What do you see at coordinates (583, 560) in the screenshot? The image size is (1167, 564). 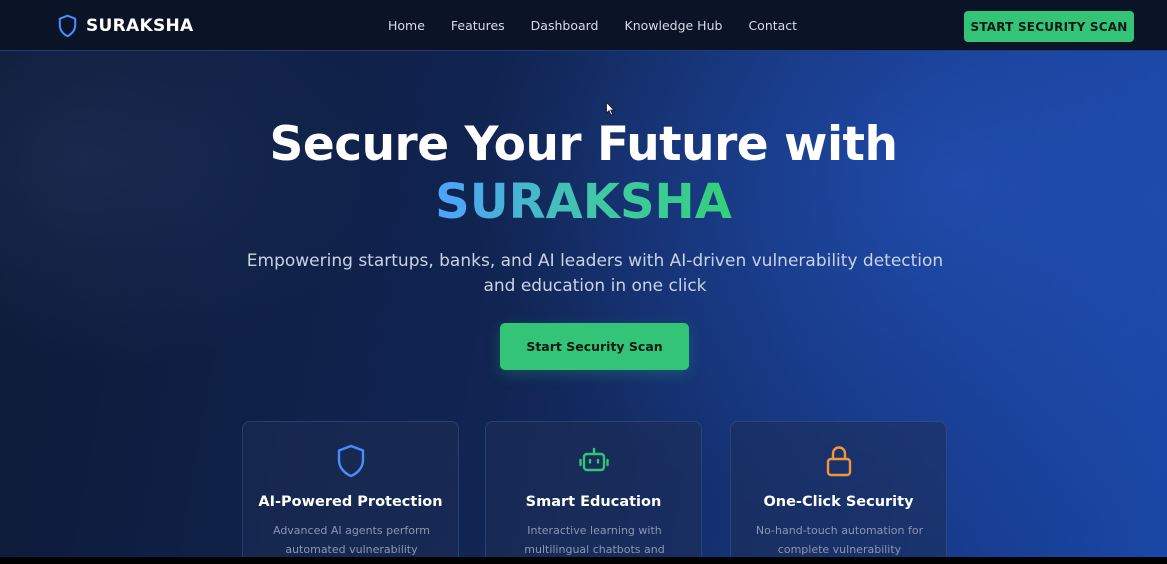 I see `bottom-edge` at bounding box center [583, 560].